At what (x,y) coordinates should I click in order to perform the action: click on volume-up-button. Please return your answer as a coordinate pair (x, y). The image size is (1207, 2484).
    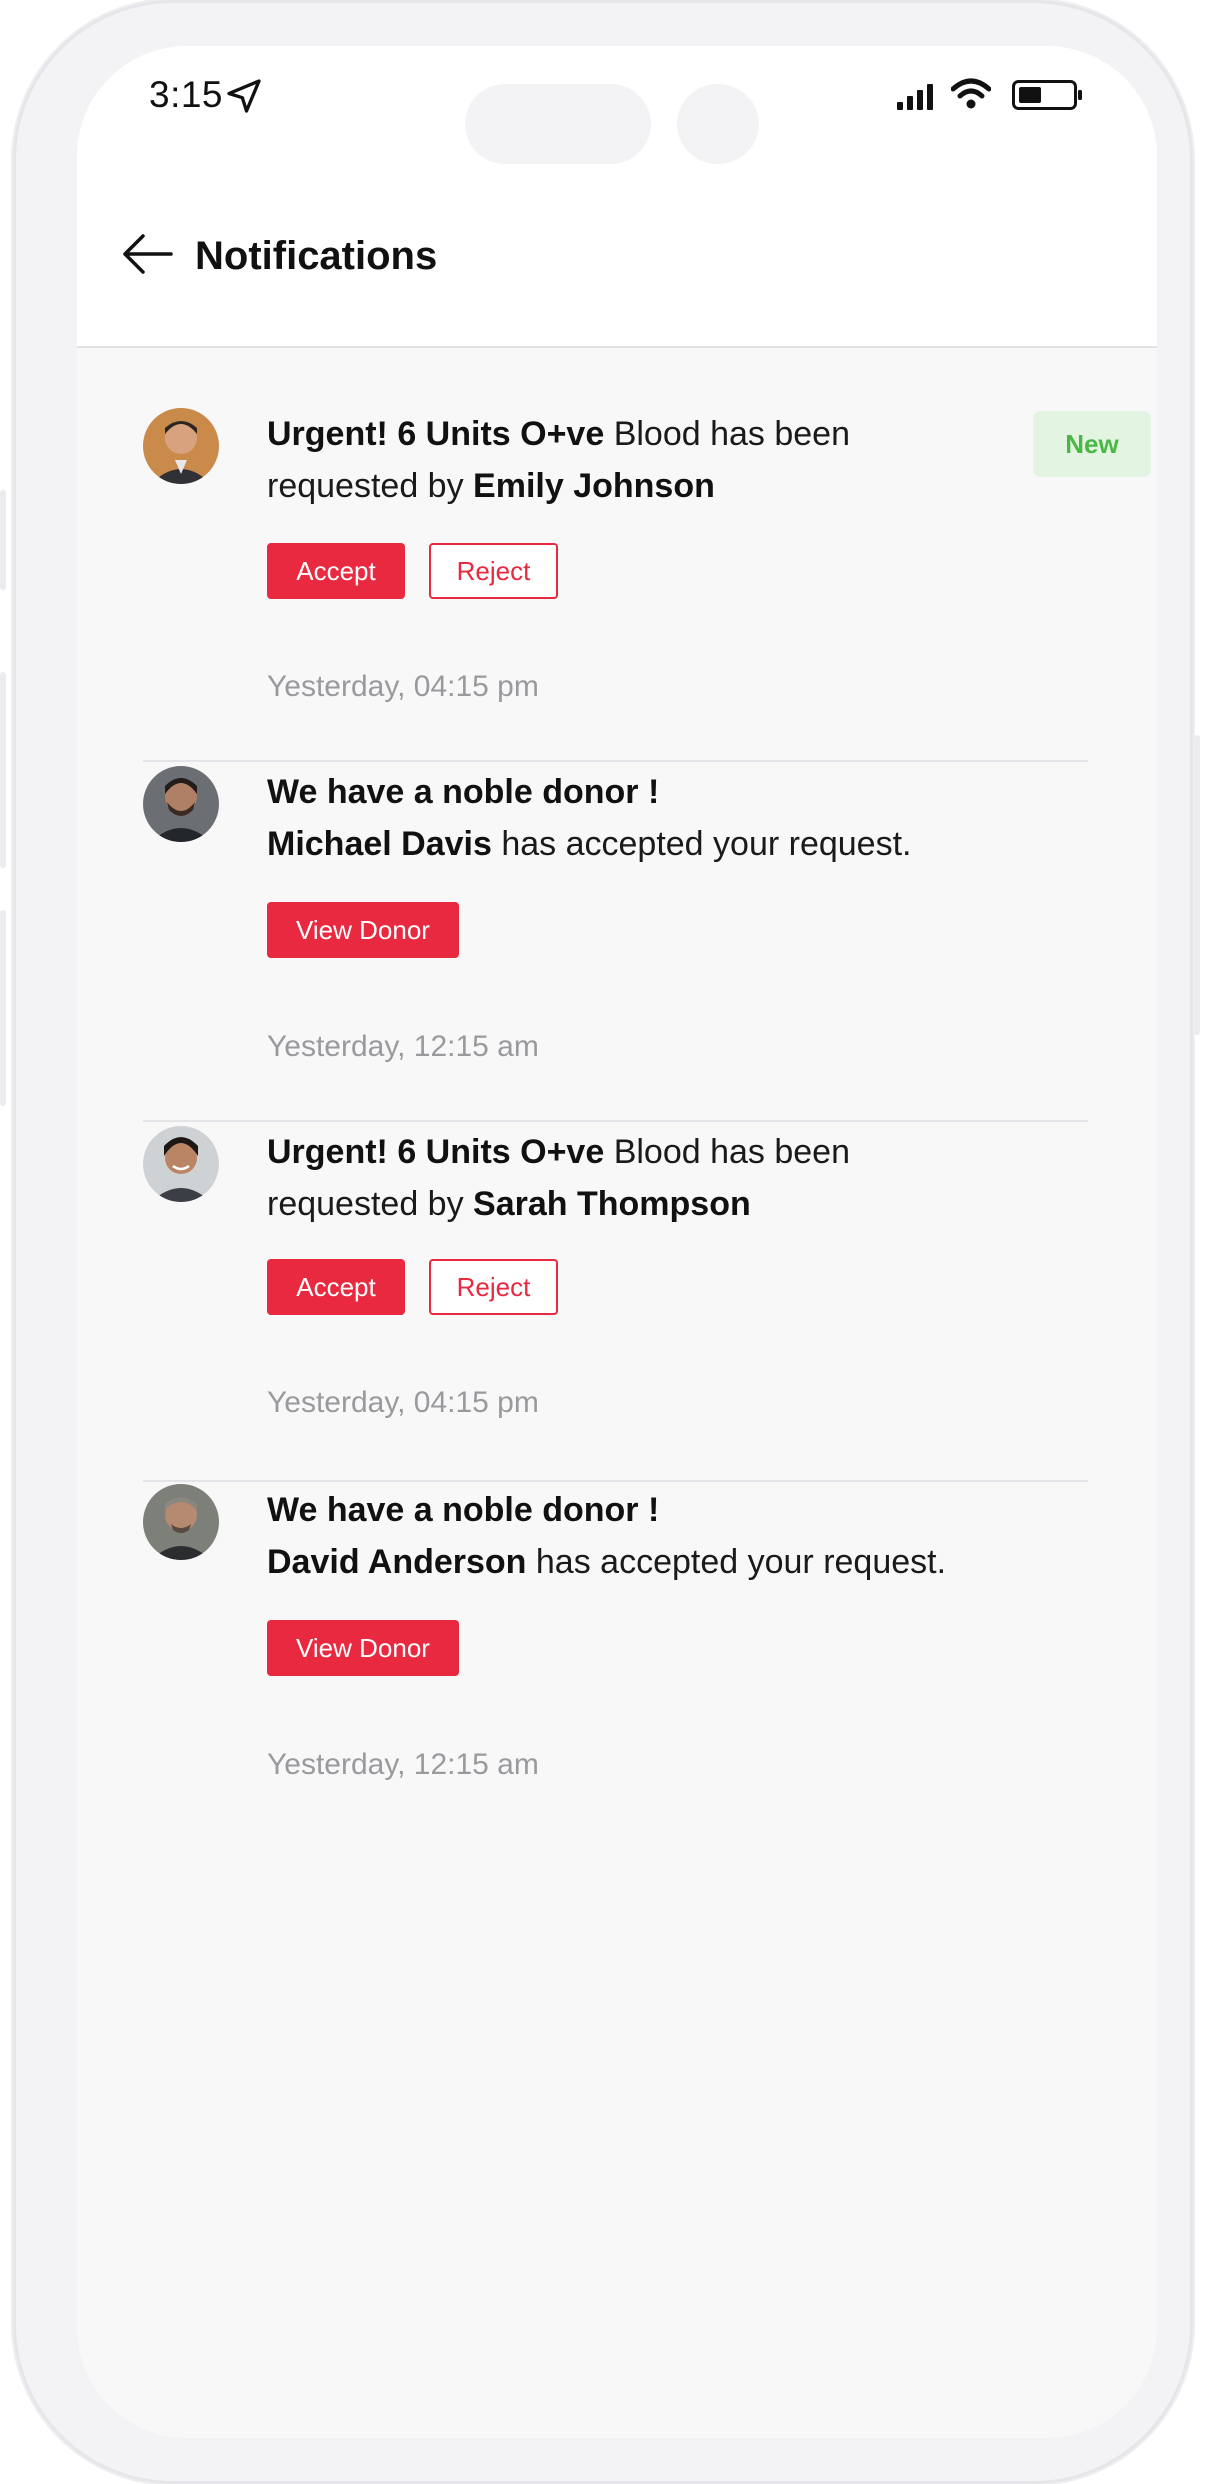
    Looking at the image, I should click on (3, 770).